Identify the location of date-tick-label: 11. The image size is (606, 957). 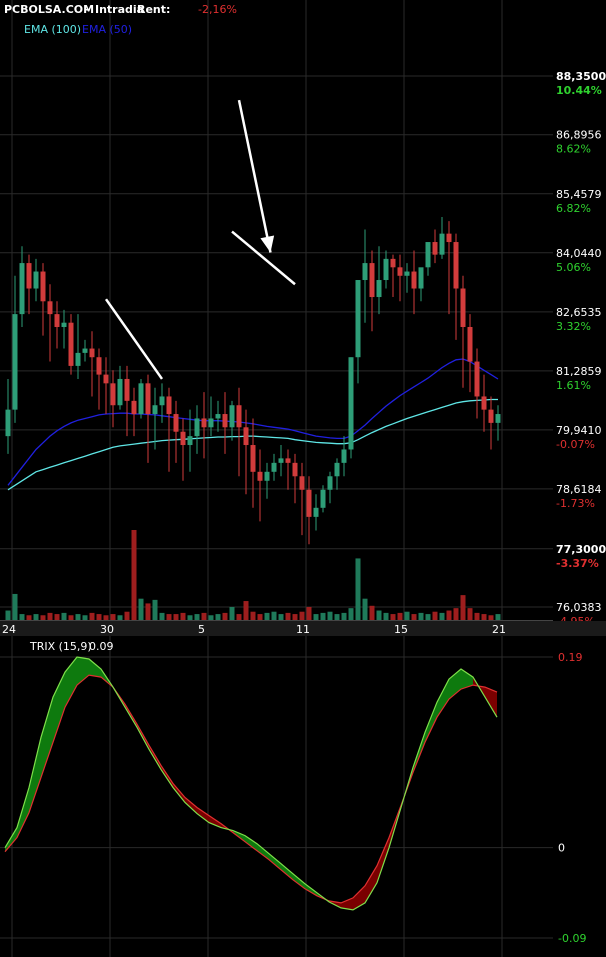
(303, 629).